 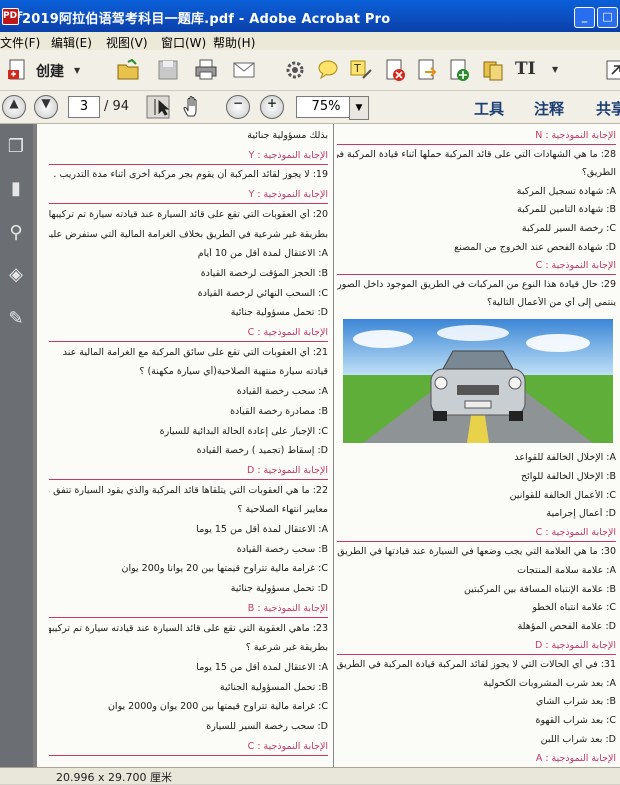 What do you see at coordinates (188, 647) in the screenshot?
I see `question-text-line: بطريقة غير شرعية ؟` at bounding box center [188, 647].